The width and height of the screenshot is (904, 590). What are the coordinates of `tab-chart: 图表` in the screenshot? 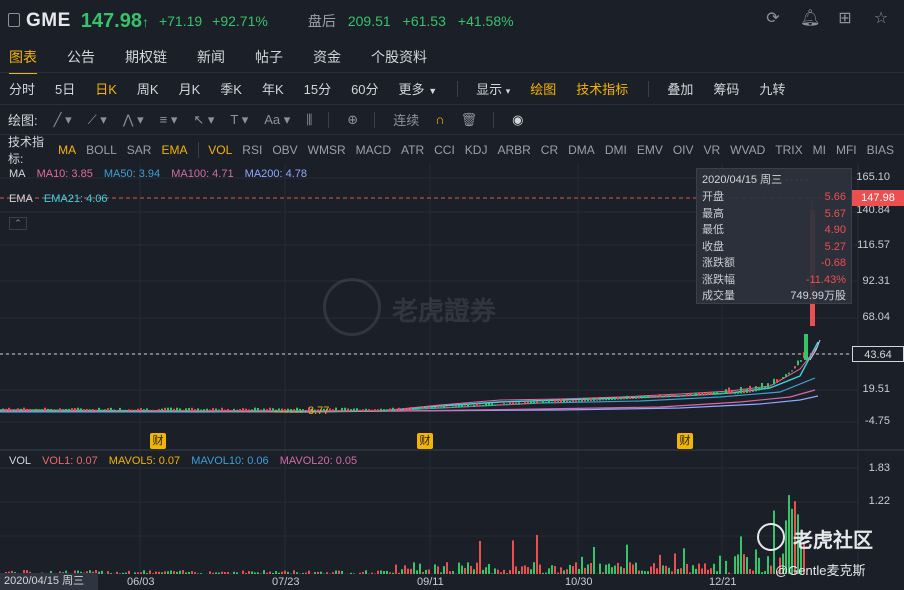 It's located at (23, 60).